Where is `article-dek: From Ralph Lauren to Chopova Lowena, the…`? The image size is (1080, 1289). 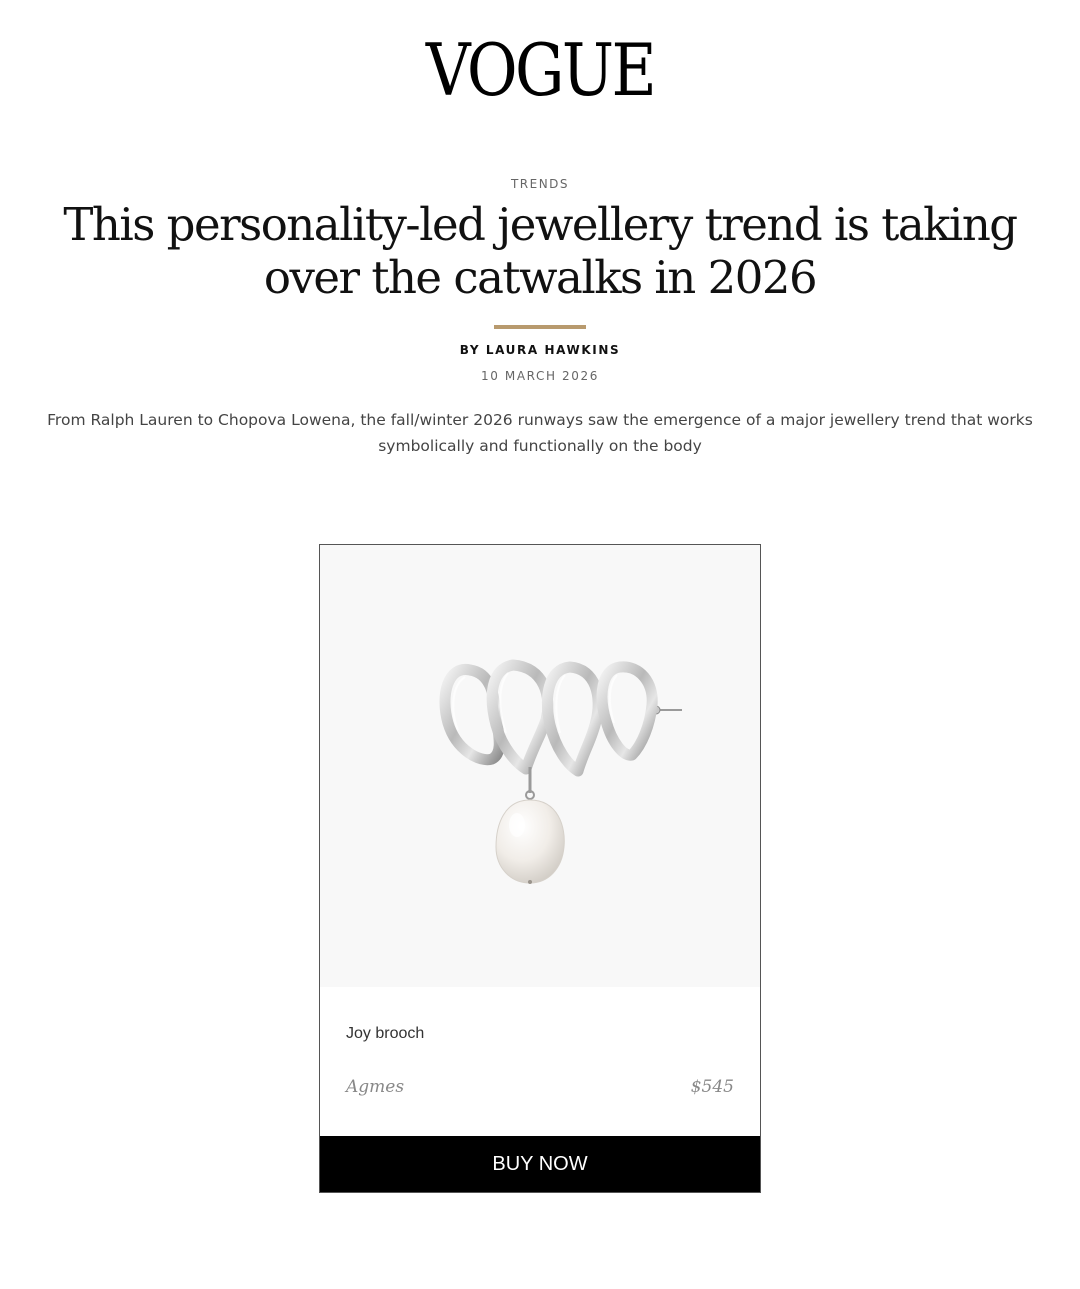
article-dek: From Ralph Lauren to Chopova Lowena, the… is located at coordinates (540, 433).